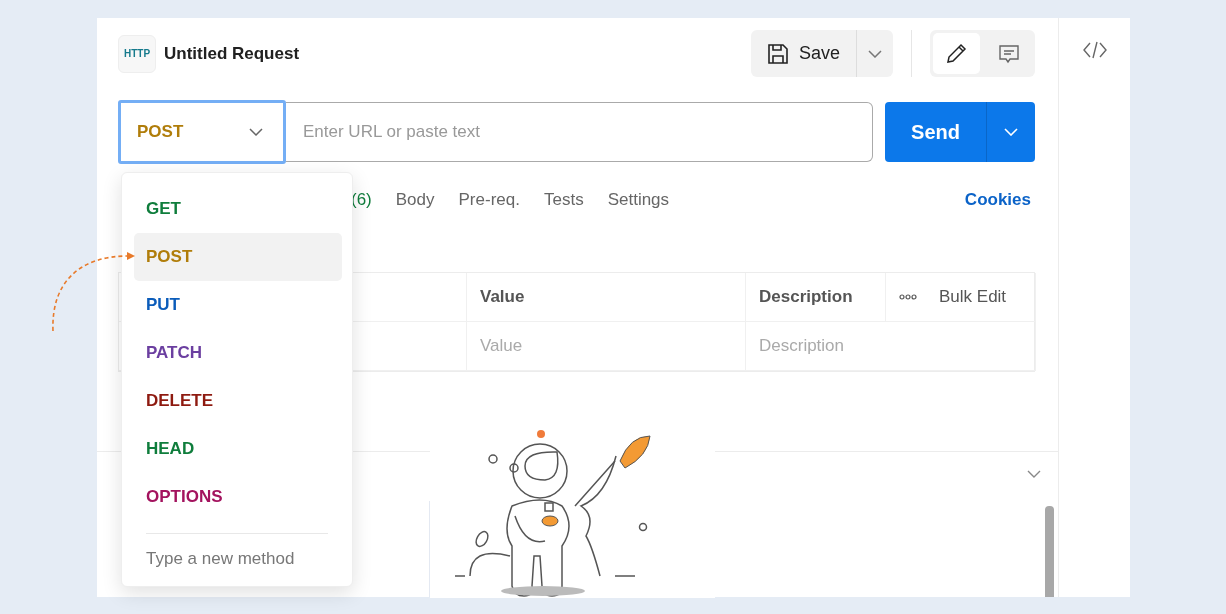  I want to click on url-field: Enter URL or paste text, so click(579, 132).